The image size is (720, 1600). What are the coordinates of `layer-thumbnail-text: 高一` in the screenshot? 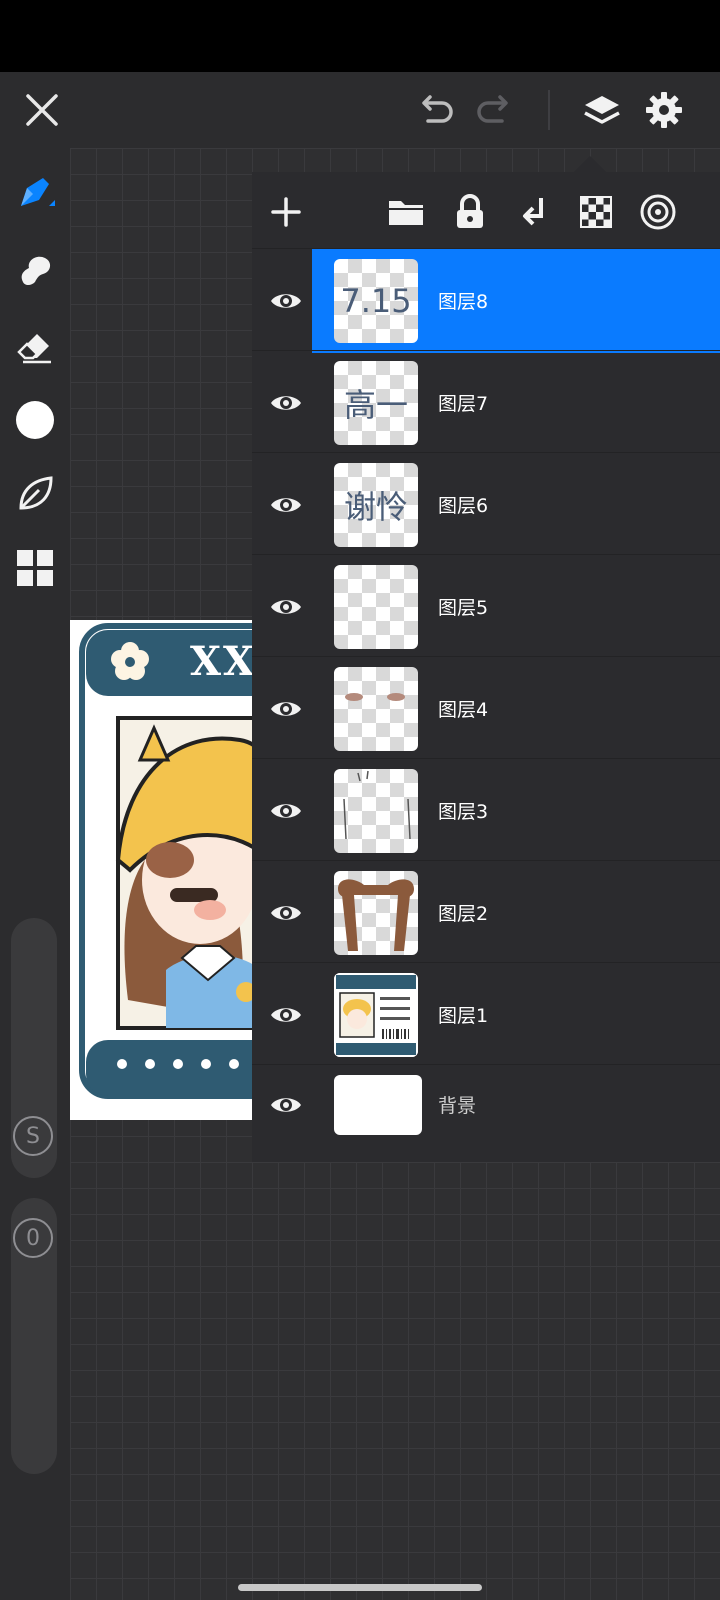 It's located at (375, 405).